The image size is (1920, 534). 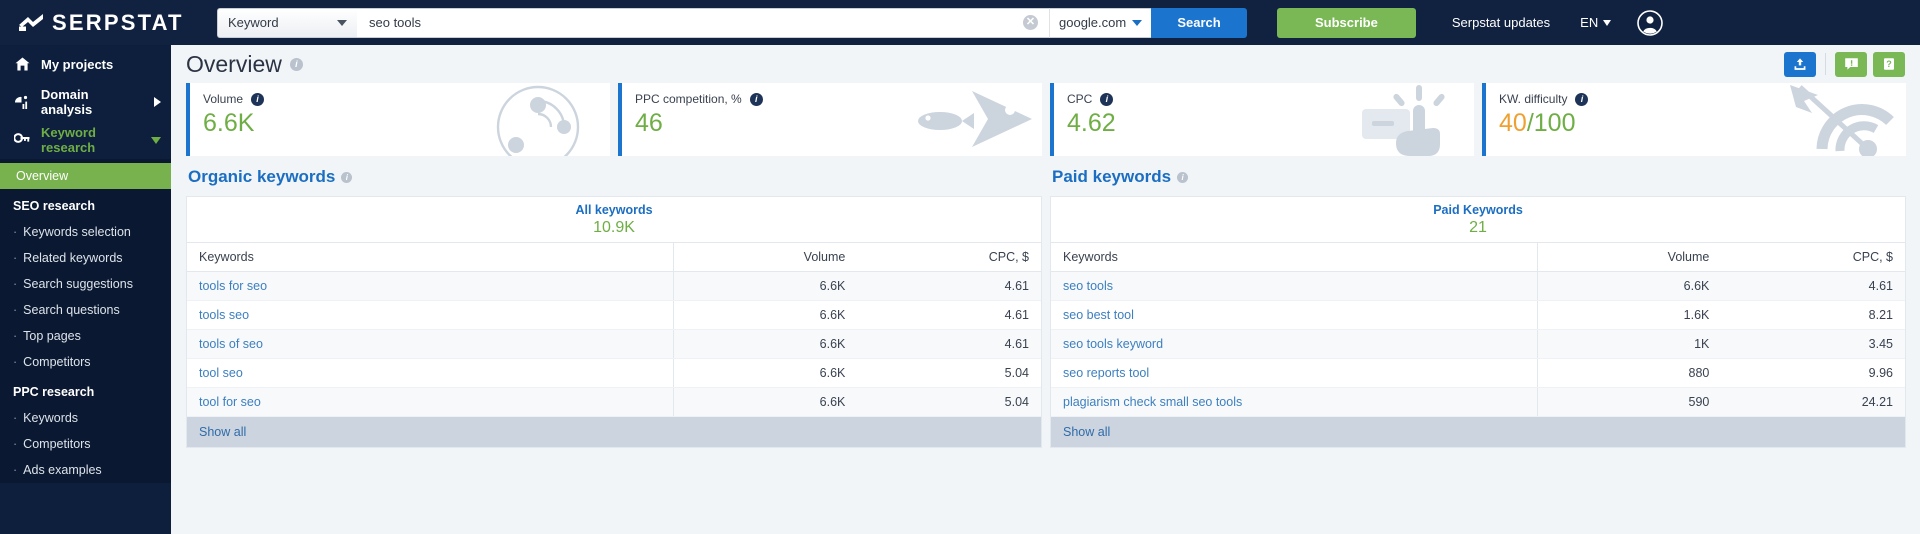 What do you see at coordinates (85, 418) in the screenshot?
I see `sidebar-item-ppc-keywords: · Keywords` at bounding box center [85, 418].